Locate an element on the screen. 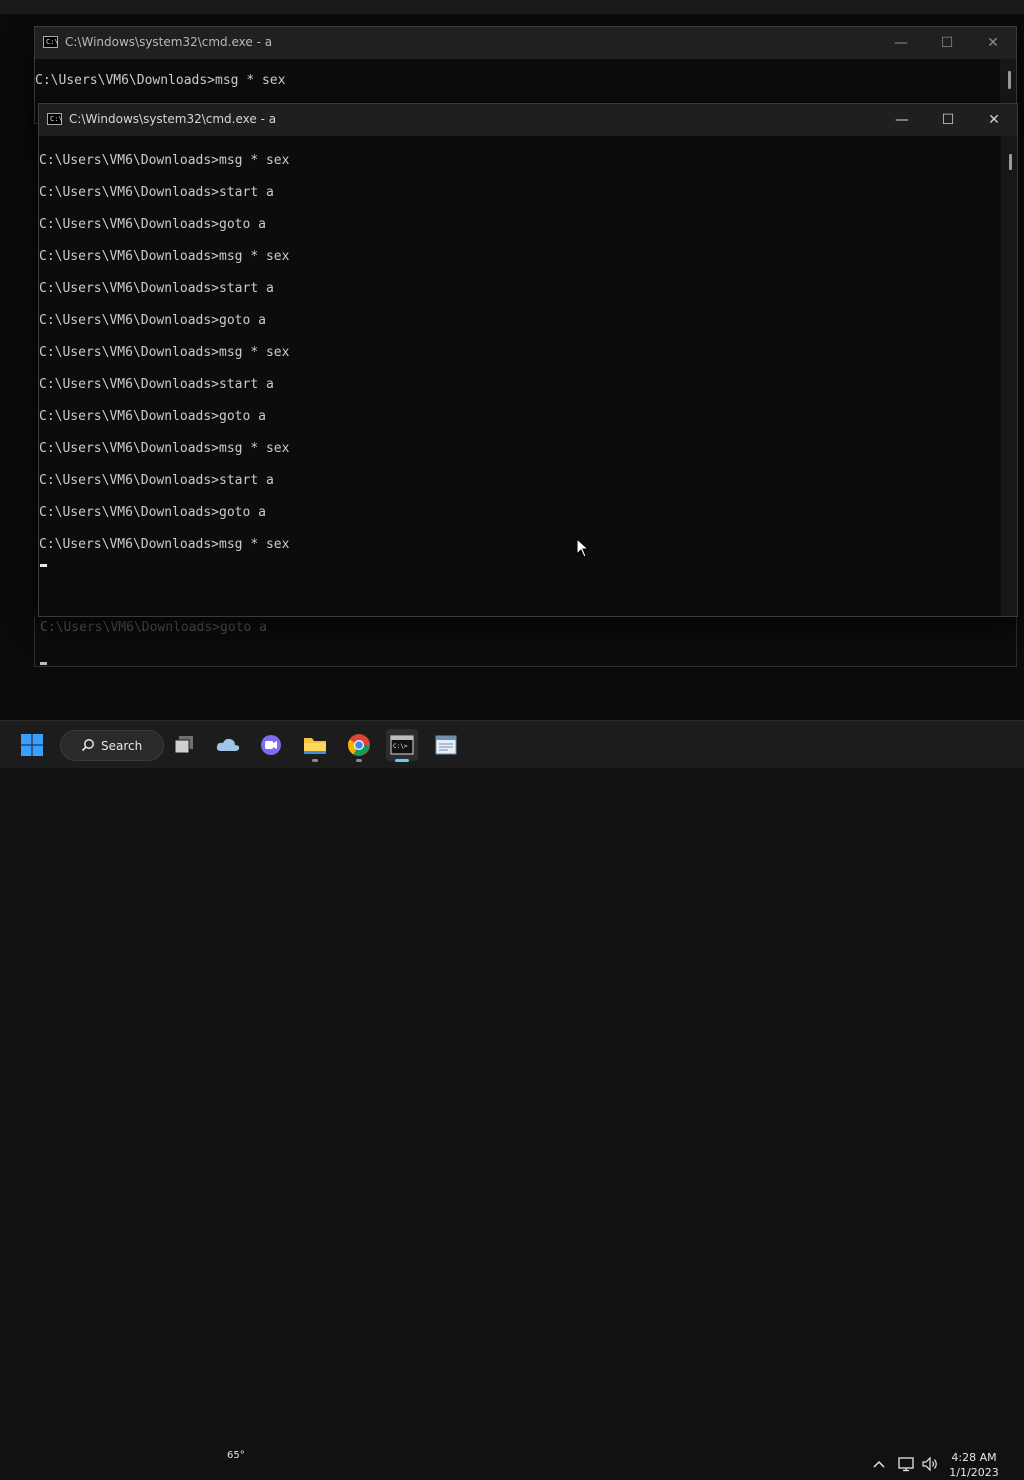 The height and width of the screenshot is (1480, 1024). desktop-top-strip is located at coordinates (512, 7).